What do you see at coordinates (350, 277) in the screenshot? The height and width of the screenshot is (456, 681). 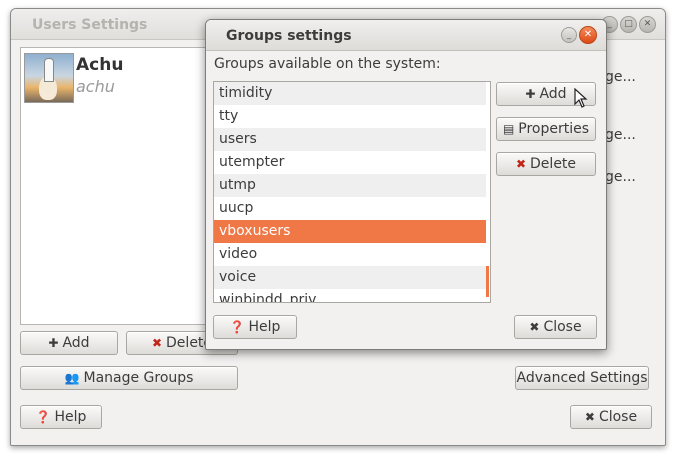 I see `group-row: voice` at bounding box center [350, 277].